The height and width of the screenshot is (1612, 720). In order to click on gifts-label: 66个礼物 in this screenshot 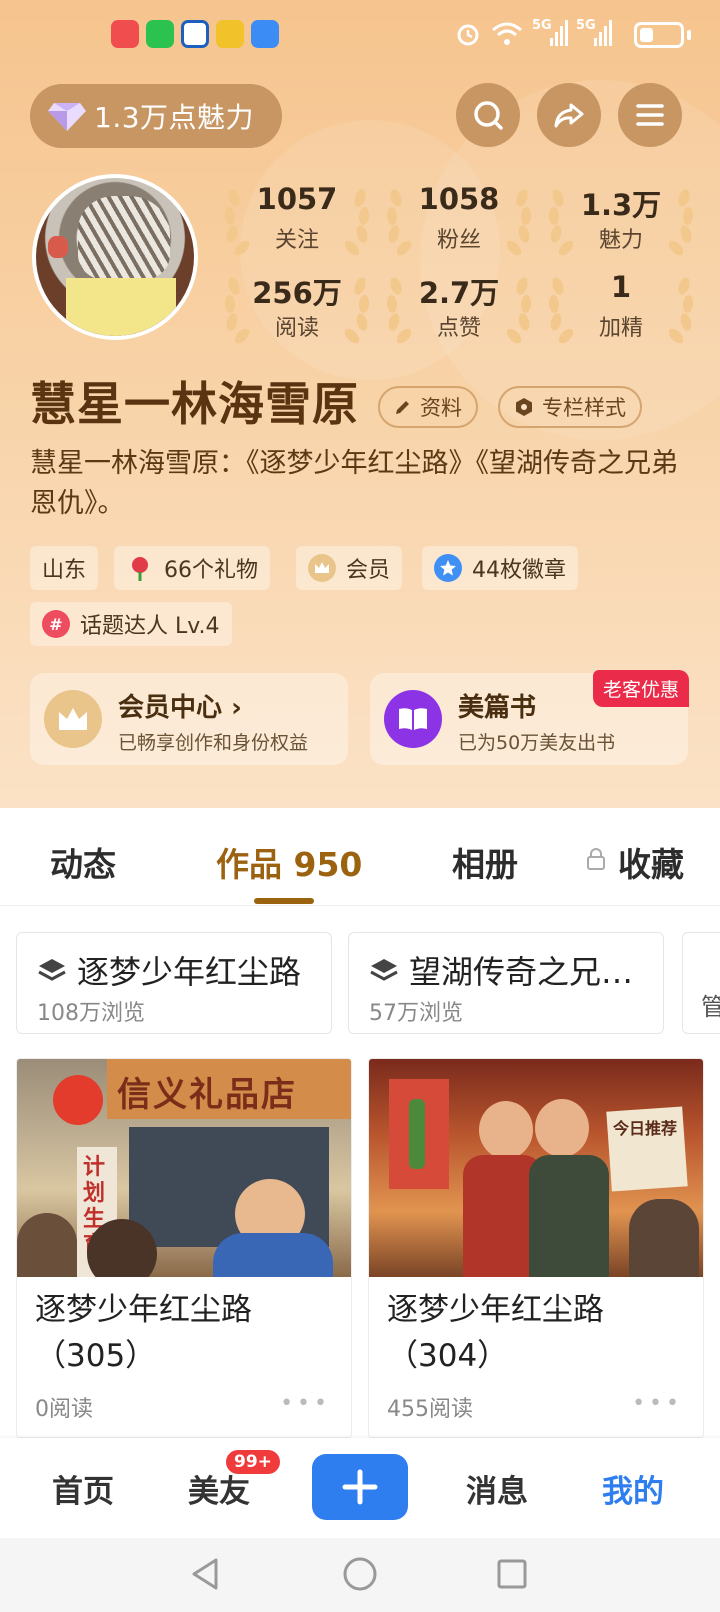, I will do `click(211, 570)`.